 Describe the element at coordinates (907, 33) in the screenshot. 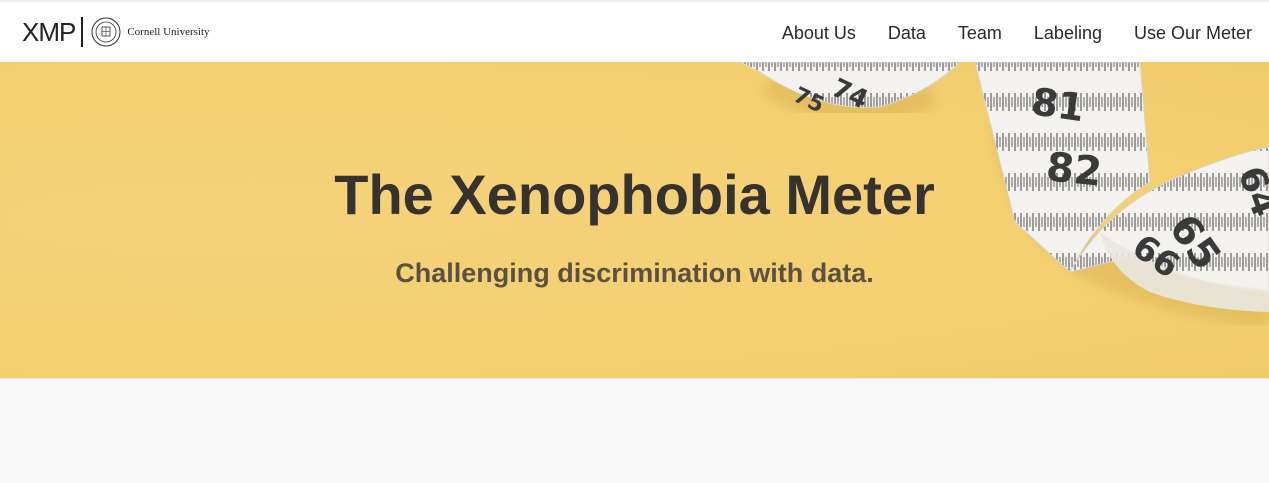

I see `nav-data: Data` at that location.